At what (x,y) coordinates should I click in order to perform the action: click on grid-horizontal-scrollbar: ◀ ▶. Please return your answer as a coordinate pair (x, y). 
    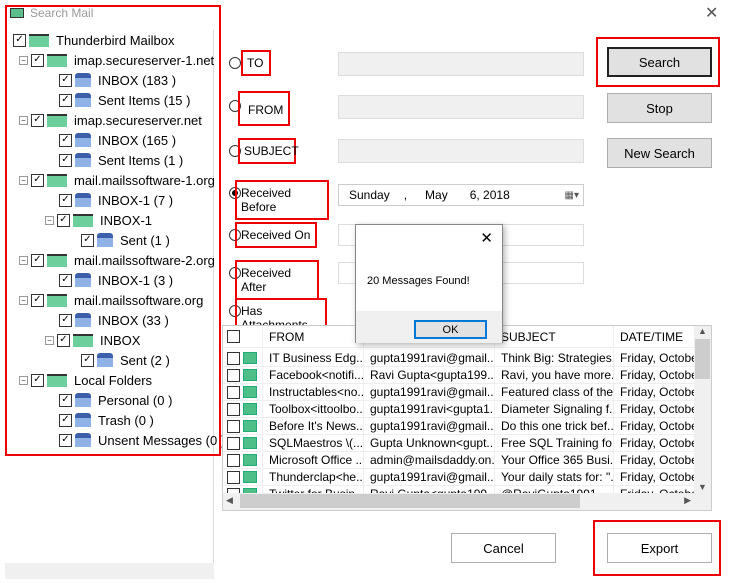
    Looking at the image, I should click on (467, 501).